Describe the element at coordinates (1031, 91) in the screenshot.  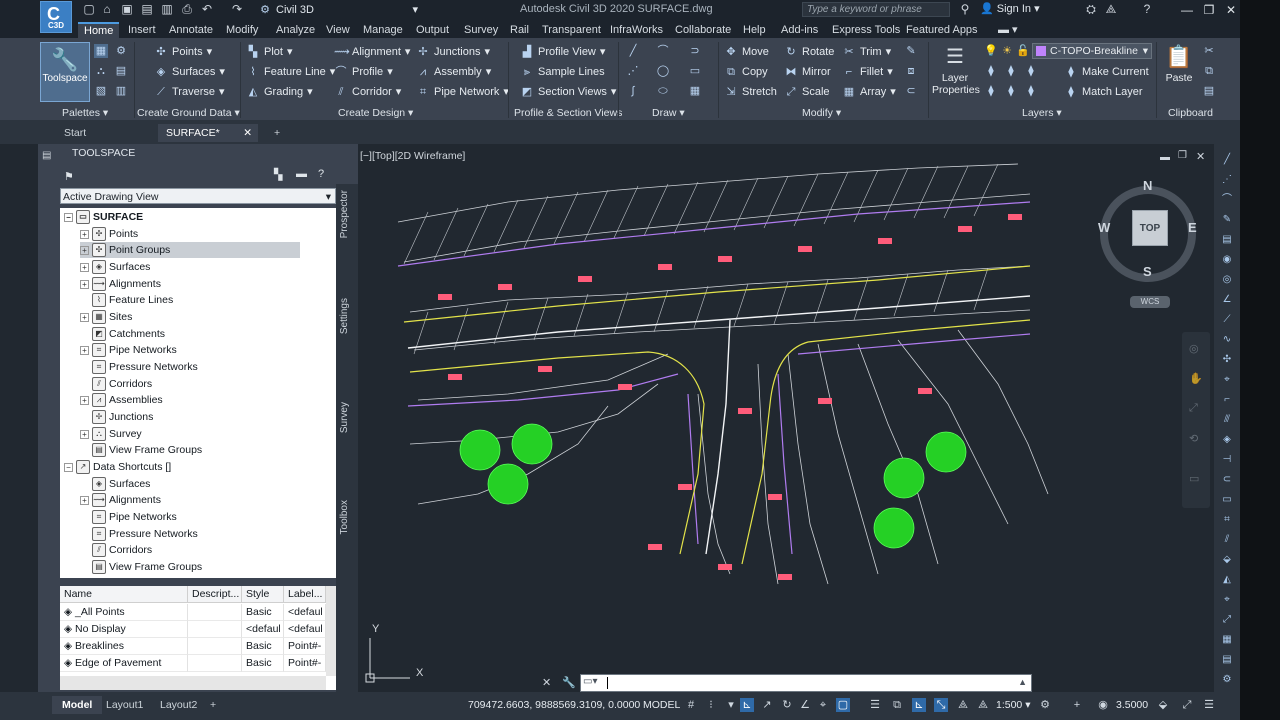
I see `layer-thaw-icon: ⧫` at that location.